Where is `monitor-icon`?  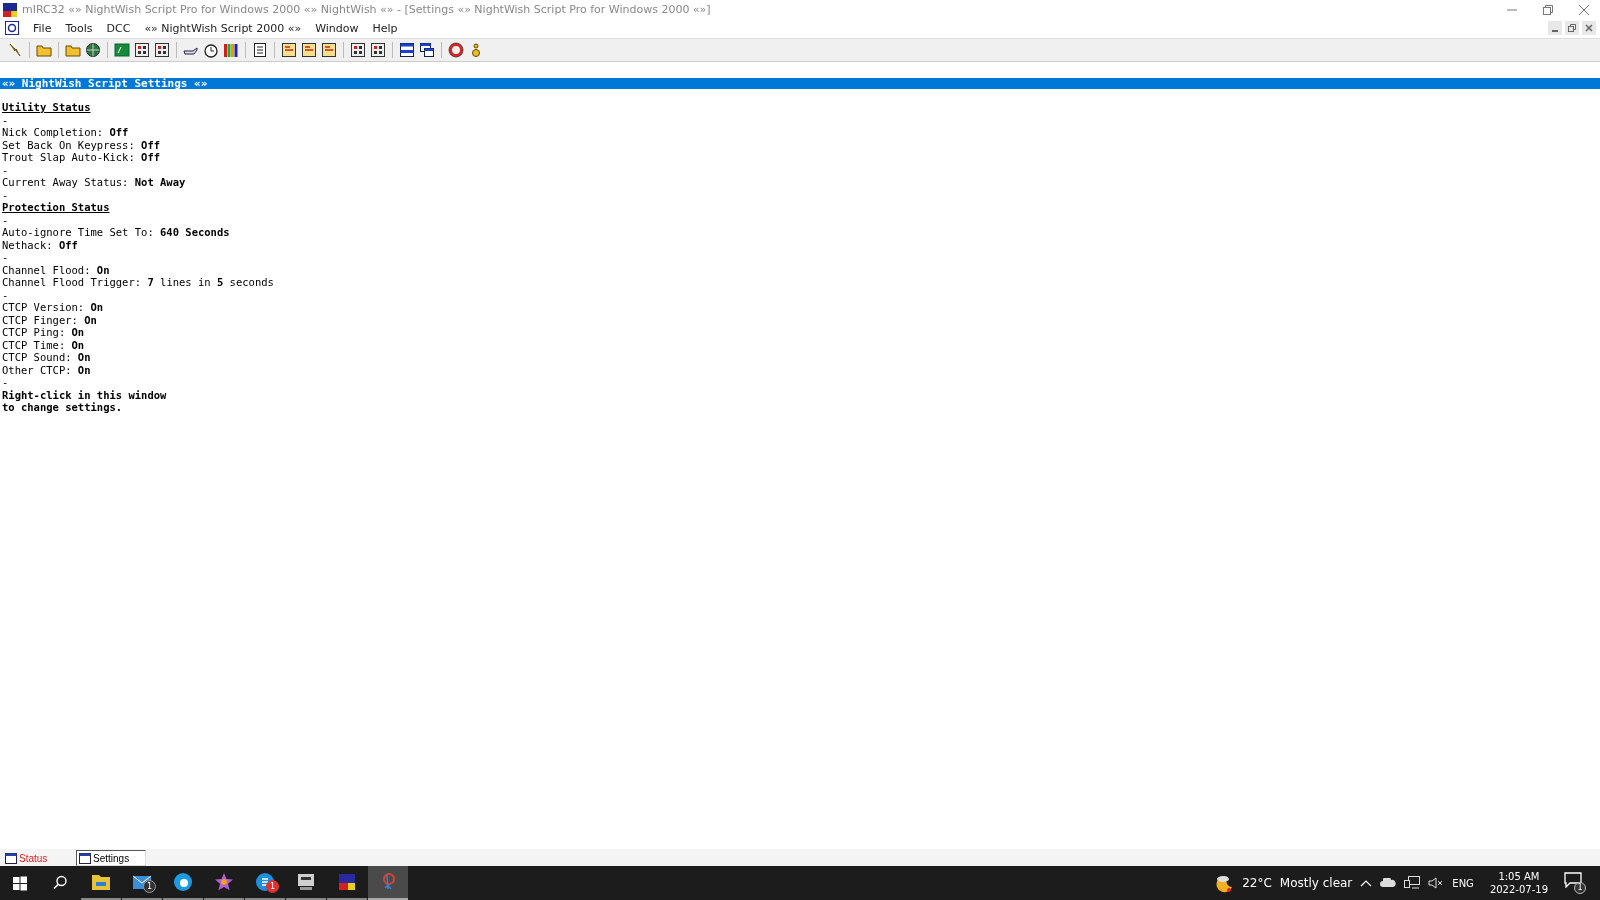
monitor-icon is located at coordinates (306, 882).